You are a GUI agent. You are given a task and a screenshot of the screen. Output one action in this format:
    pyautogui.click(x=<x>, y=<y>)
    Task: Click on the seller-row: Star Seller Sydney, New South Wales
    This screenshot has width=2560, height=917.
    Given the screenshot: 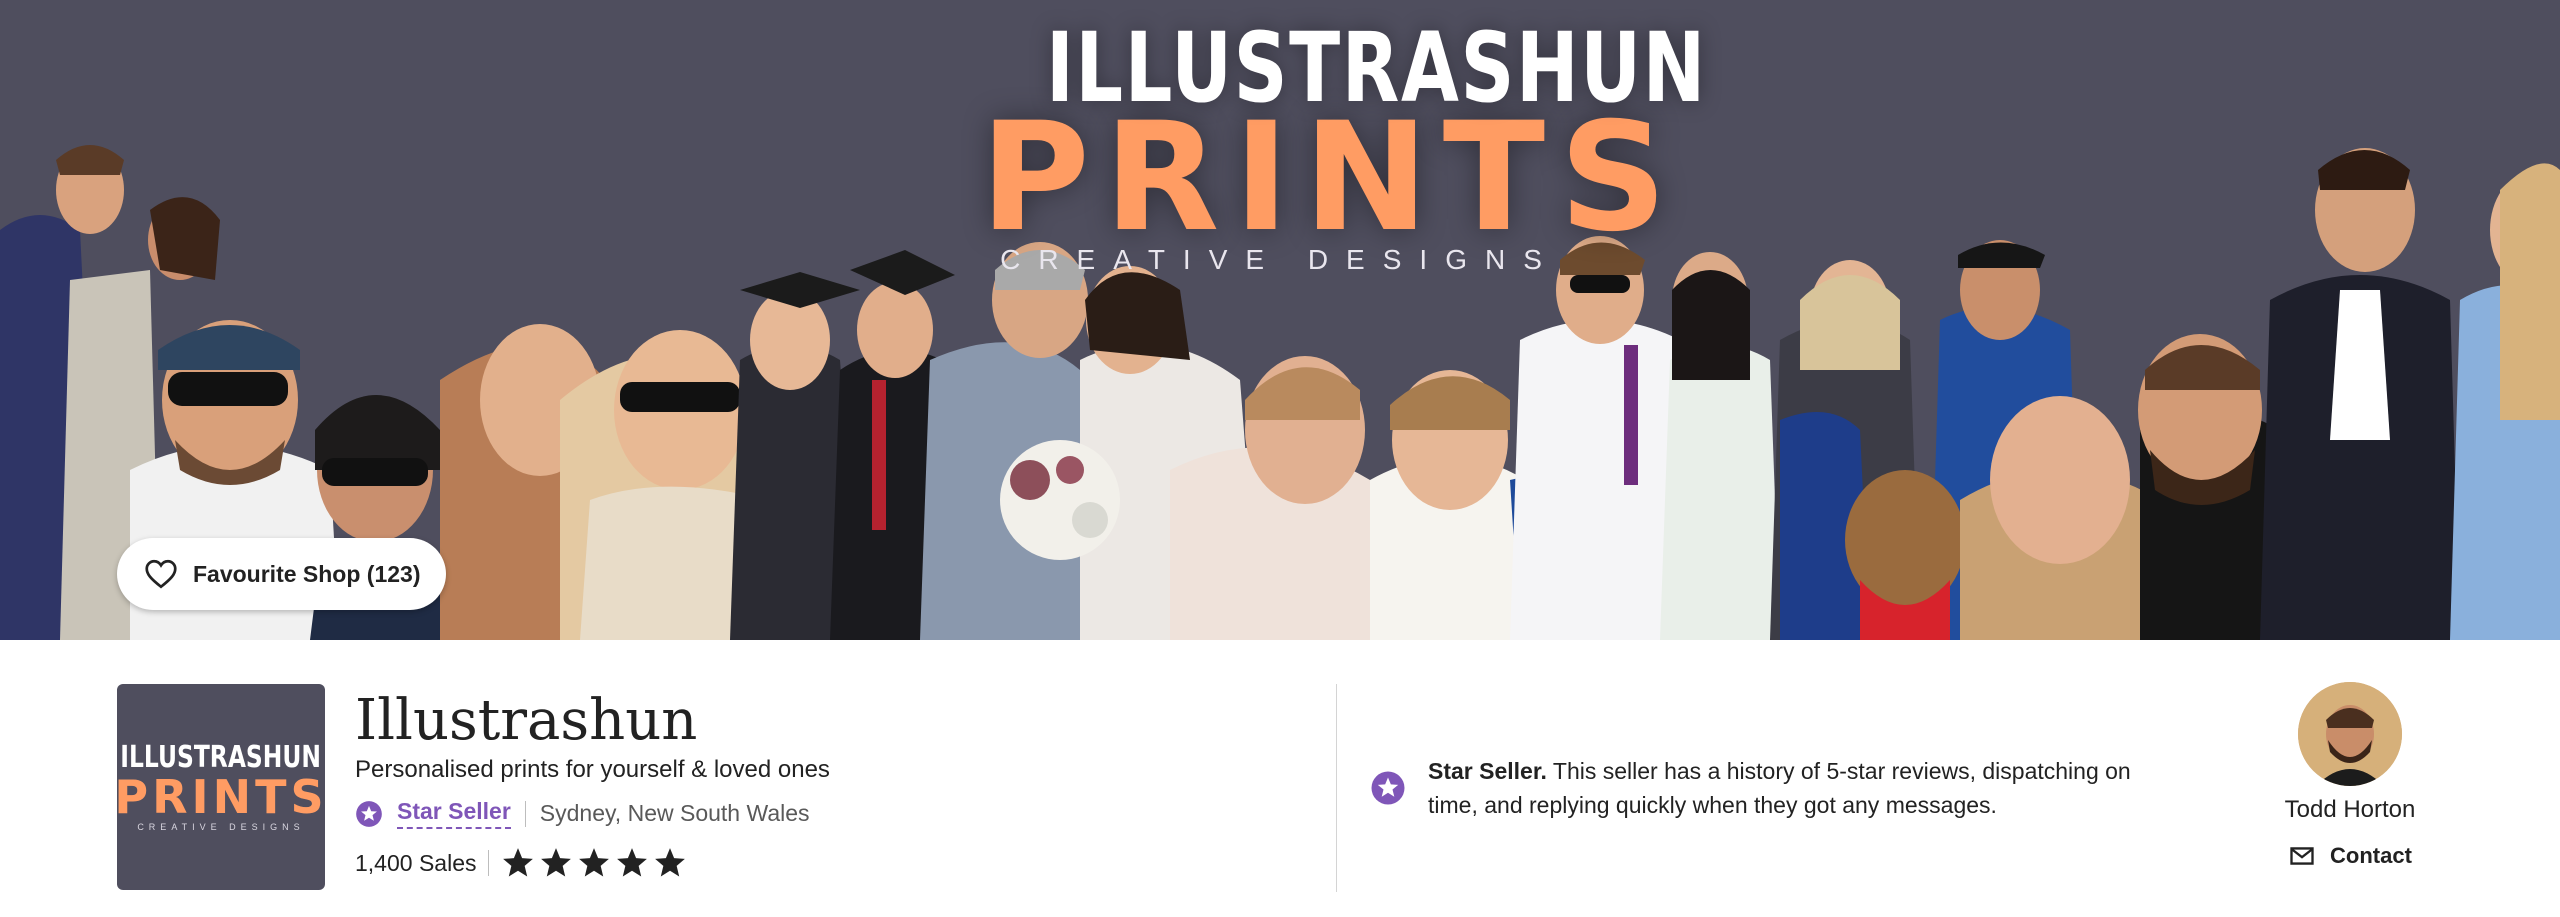 What is the action you would take?
    pyautogui.click(x=582, y=813)
    